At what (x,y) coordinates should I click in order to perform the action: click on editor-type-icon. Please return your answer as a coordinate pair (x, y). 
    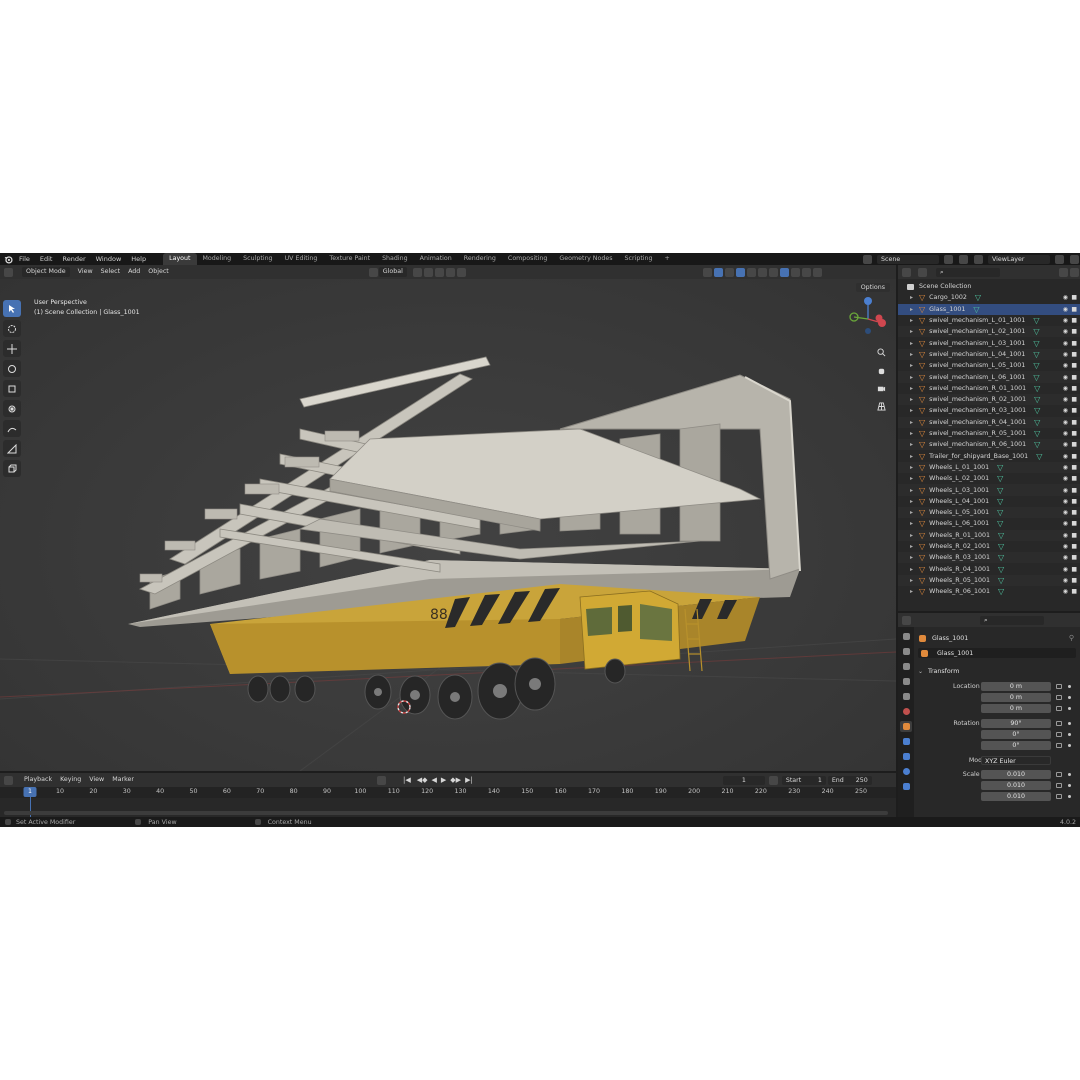
    Looking at the image, I should click on (8, 272).